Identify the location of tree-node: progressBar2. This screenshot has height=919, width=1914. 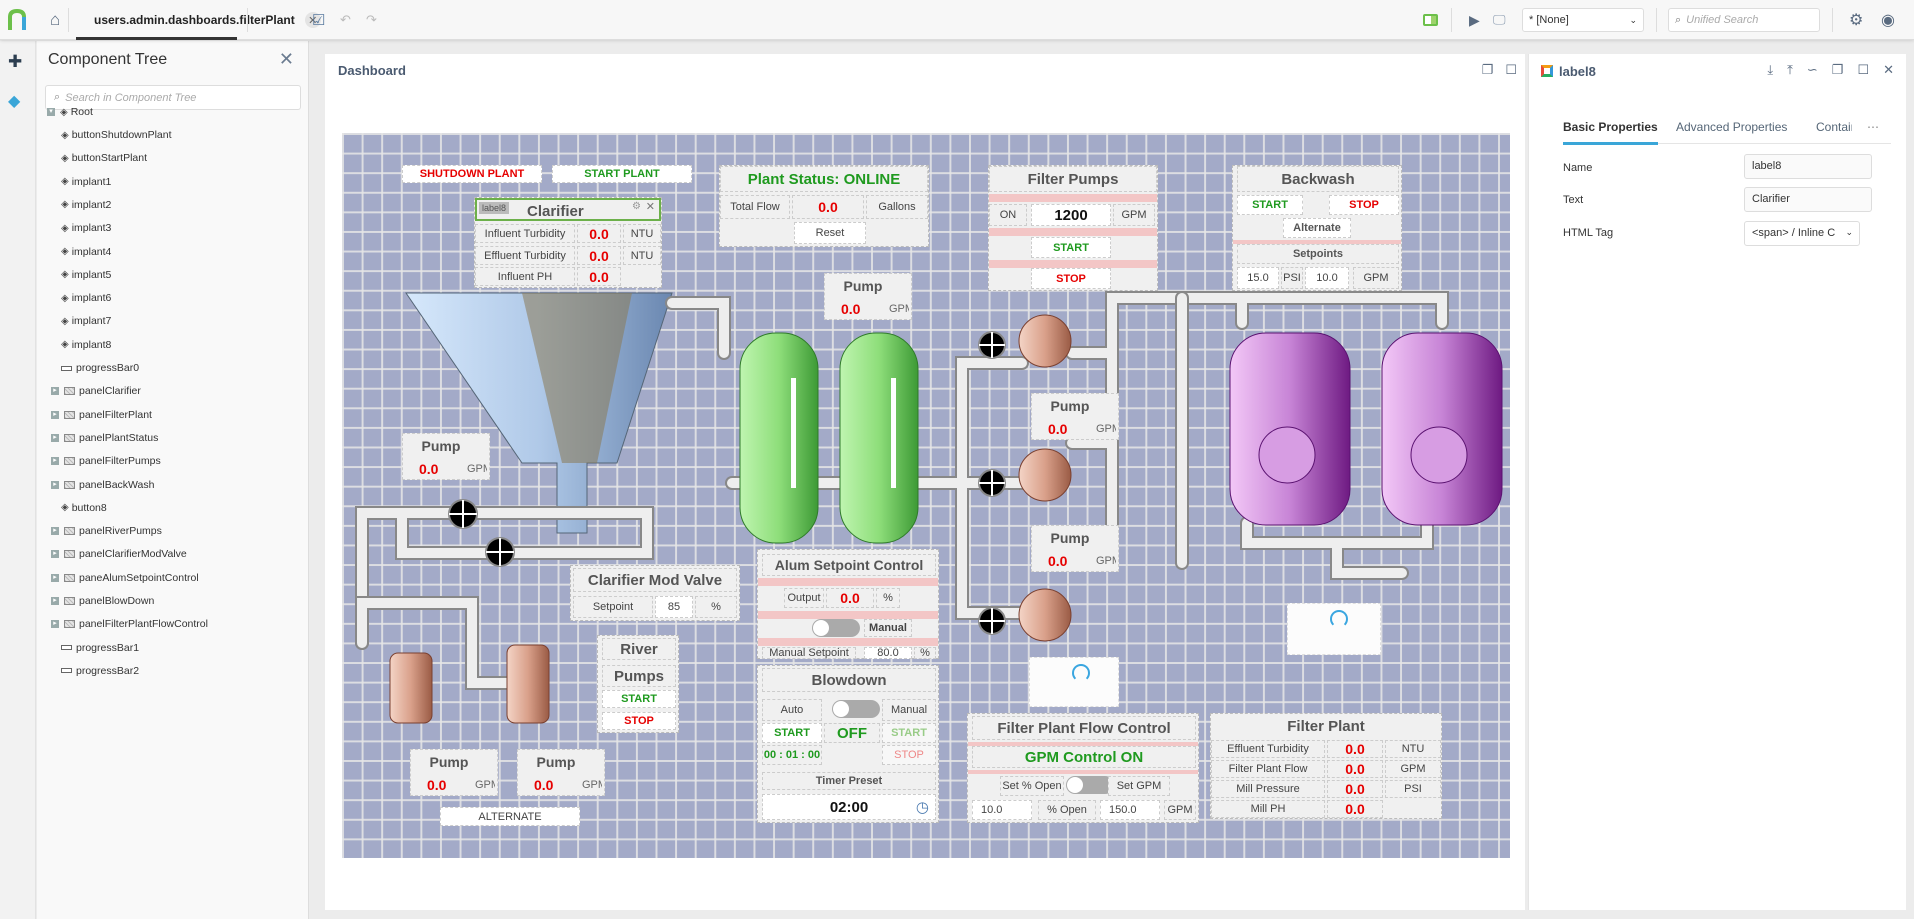
(100, 671).